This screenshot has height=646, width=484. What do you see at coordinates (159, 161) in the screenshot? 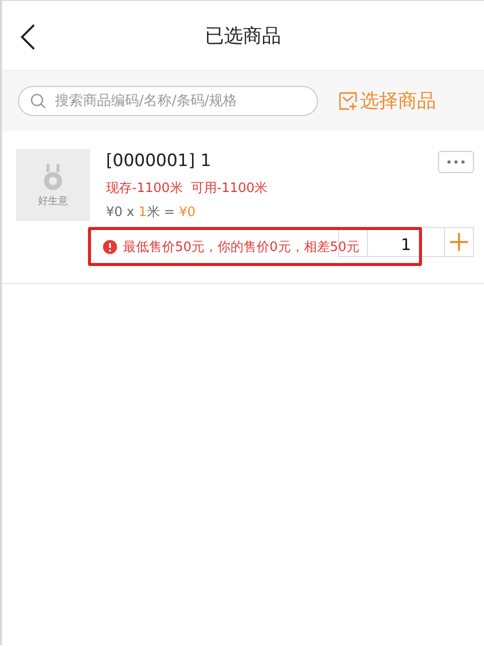
I see `product-title: [0000001] 1` at bounding box center [159, 161].